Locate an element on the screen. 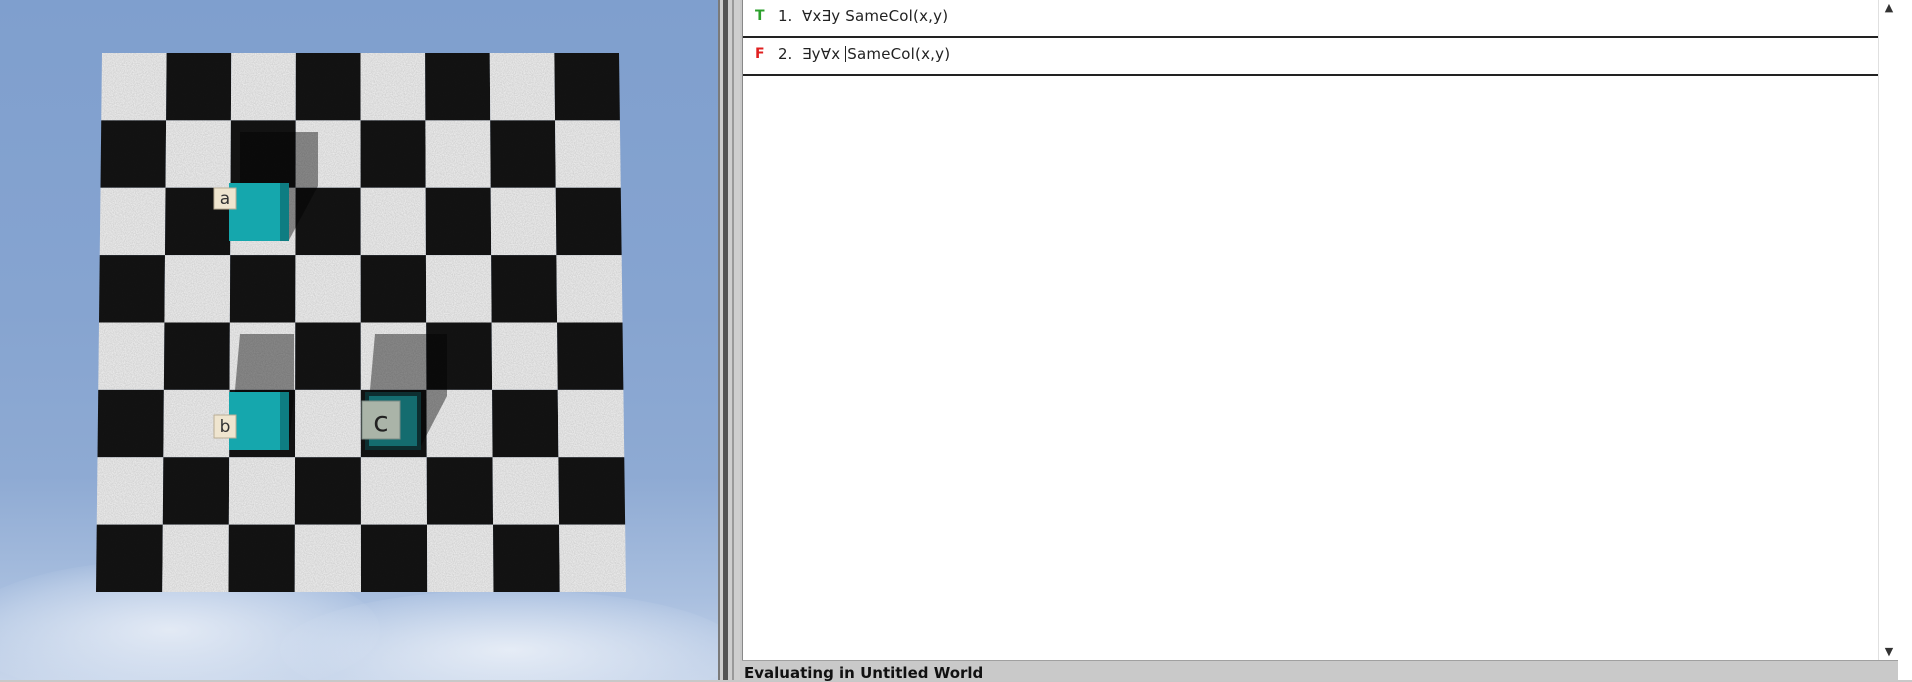  truth-value: F is located at coordinates (760, 54).